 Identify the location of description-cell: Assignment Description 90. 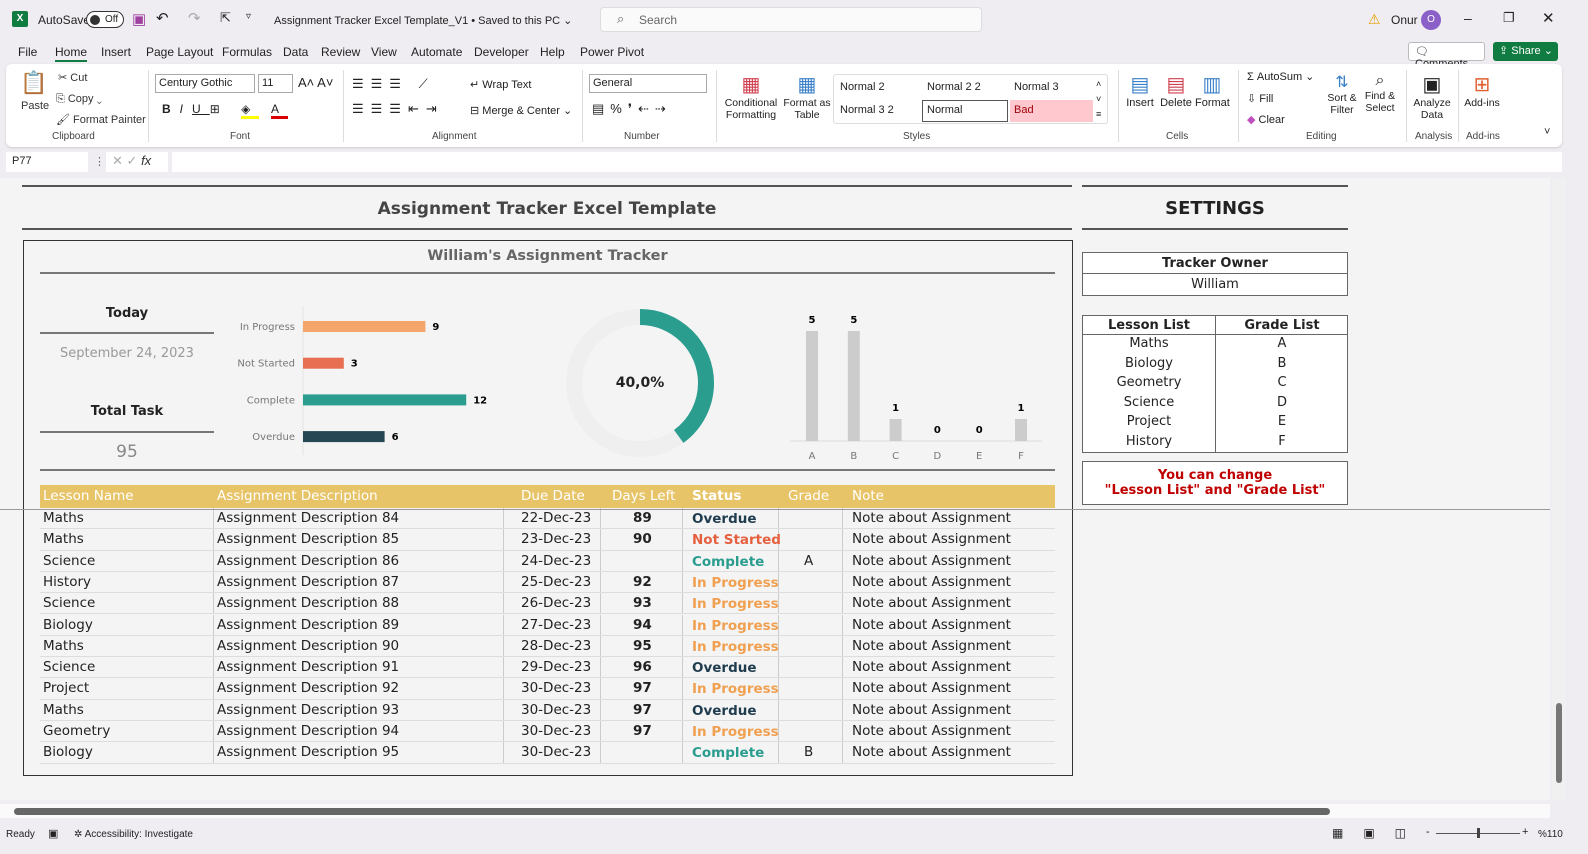
(308, 646).